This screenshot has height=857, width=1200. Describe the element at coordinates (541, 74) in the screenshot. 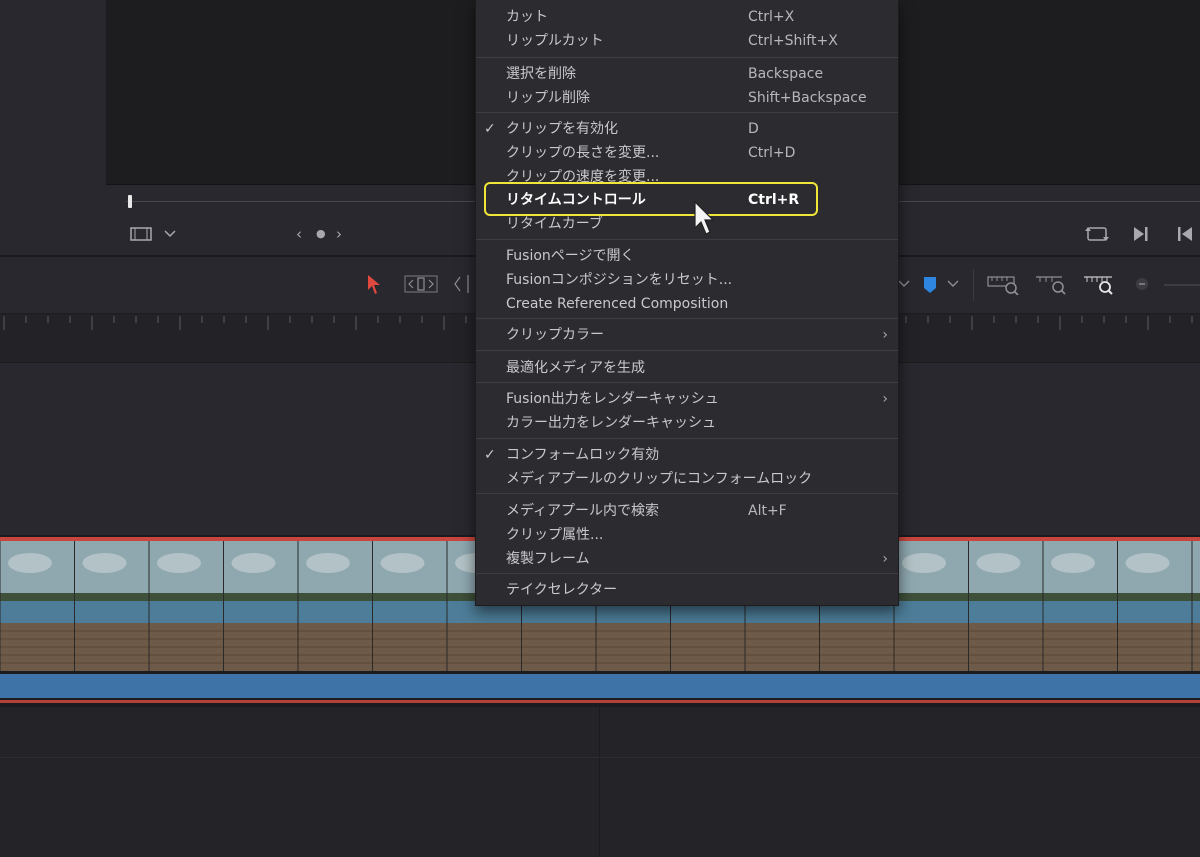

I see `menu-item-label: 選択を削除` at that location.